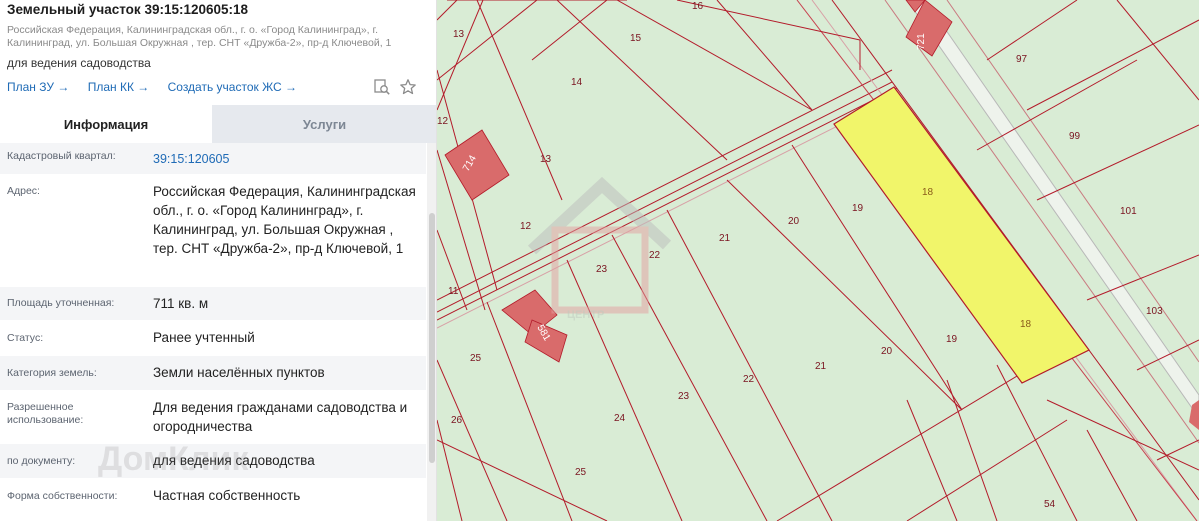 This screenshot has height=521, width=1199. Describe the element at coordinates (62, 496) in the screenshot. I see `row-key: Форма собственности:` at that location.